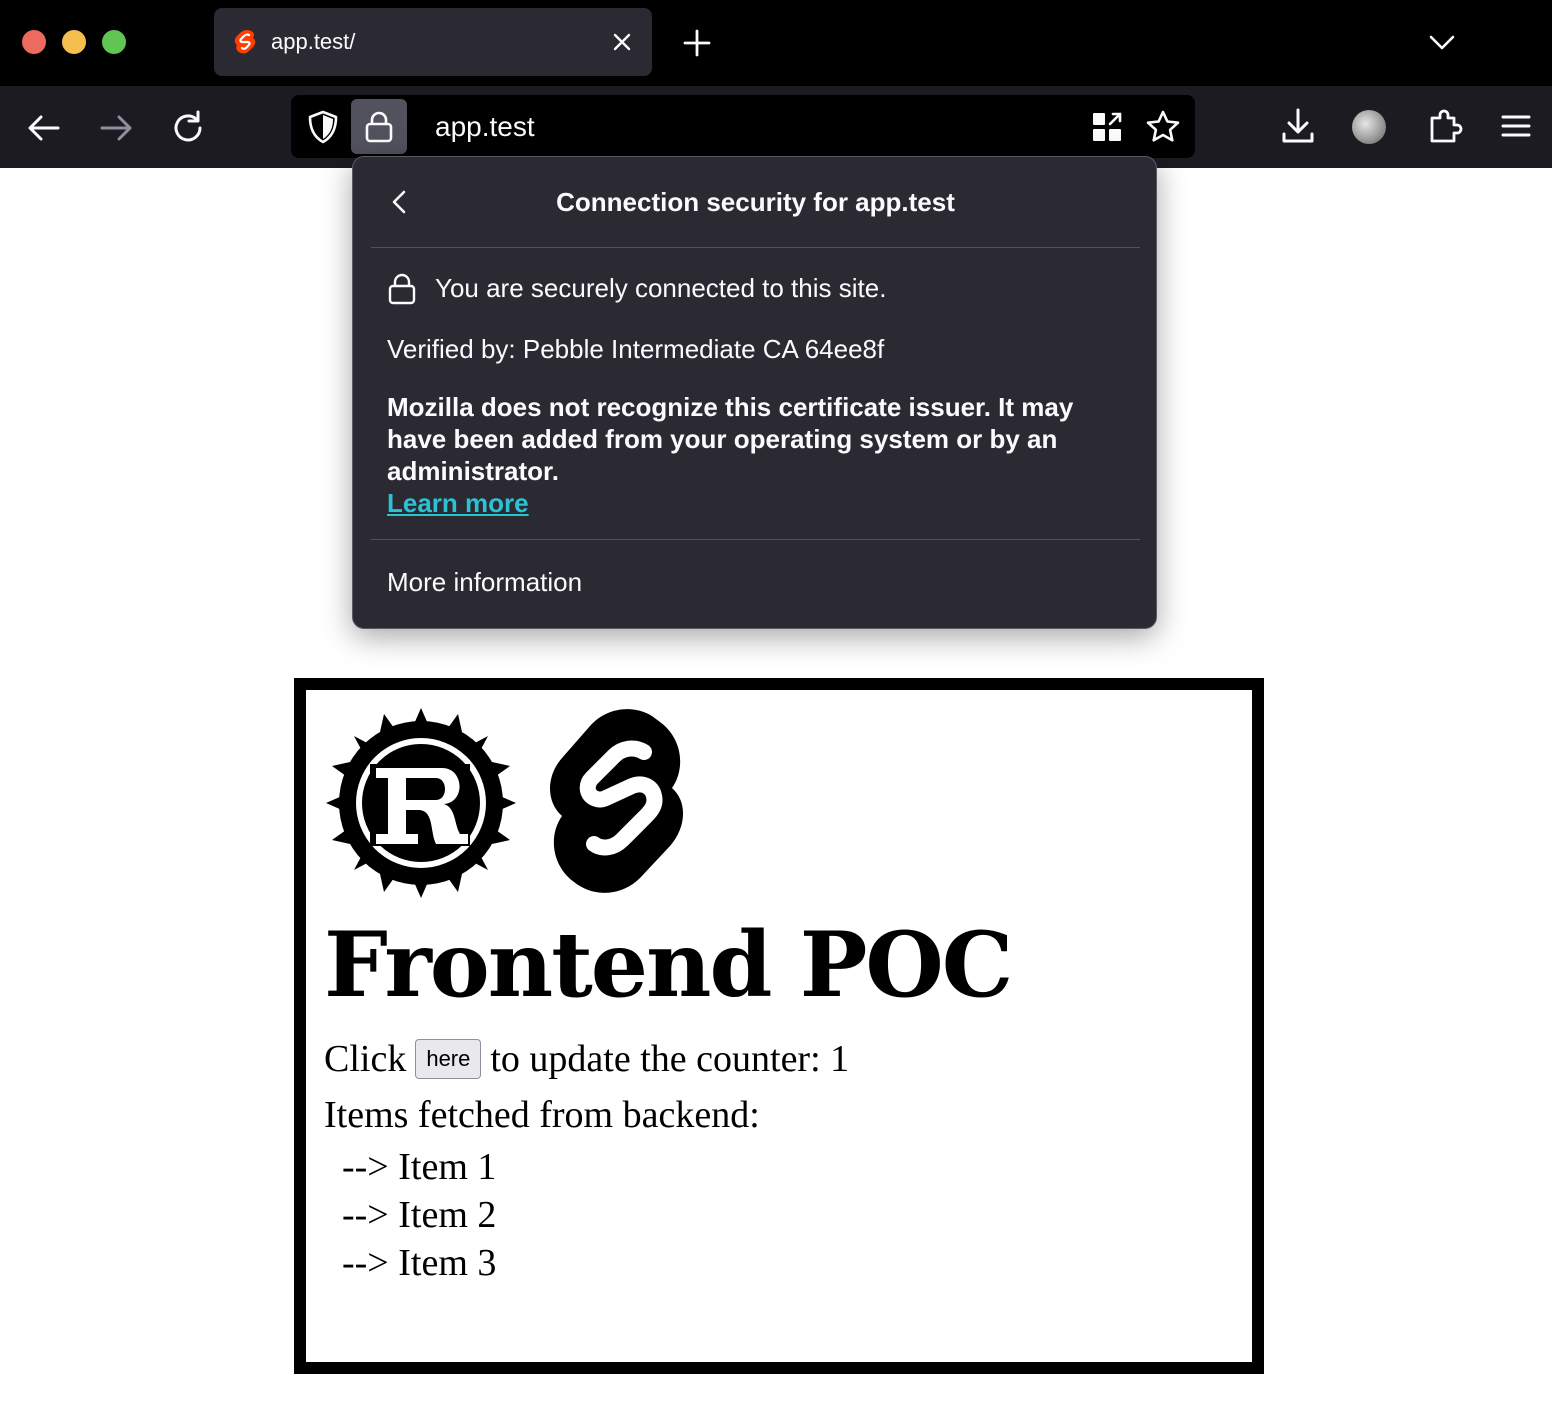 This screenshot has width=1552, height=1408. What do you see at coordinates (448, 1059) in the screenshot?
I see `increment-counter-button: here` at bounding box center [448, 1059].